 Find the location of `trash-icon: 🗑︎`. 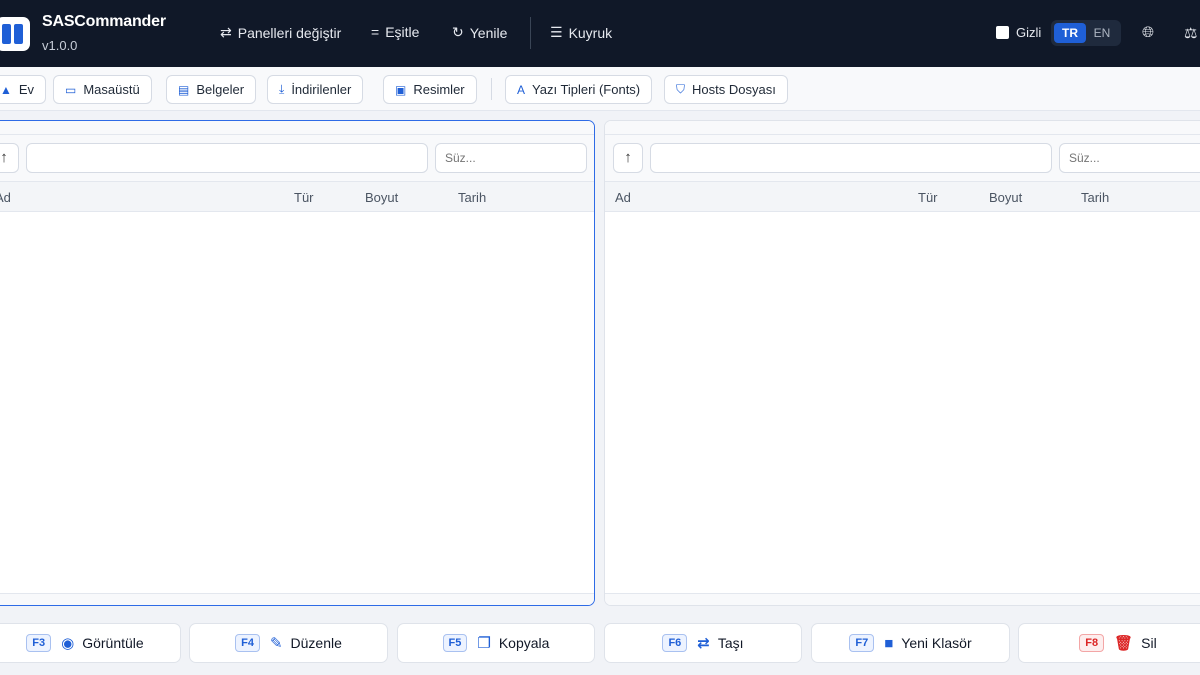

trash-icon: 🗑︎ is located at coordinates (1124, 643).